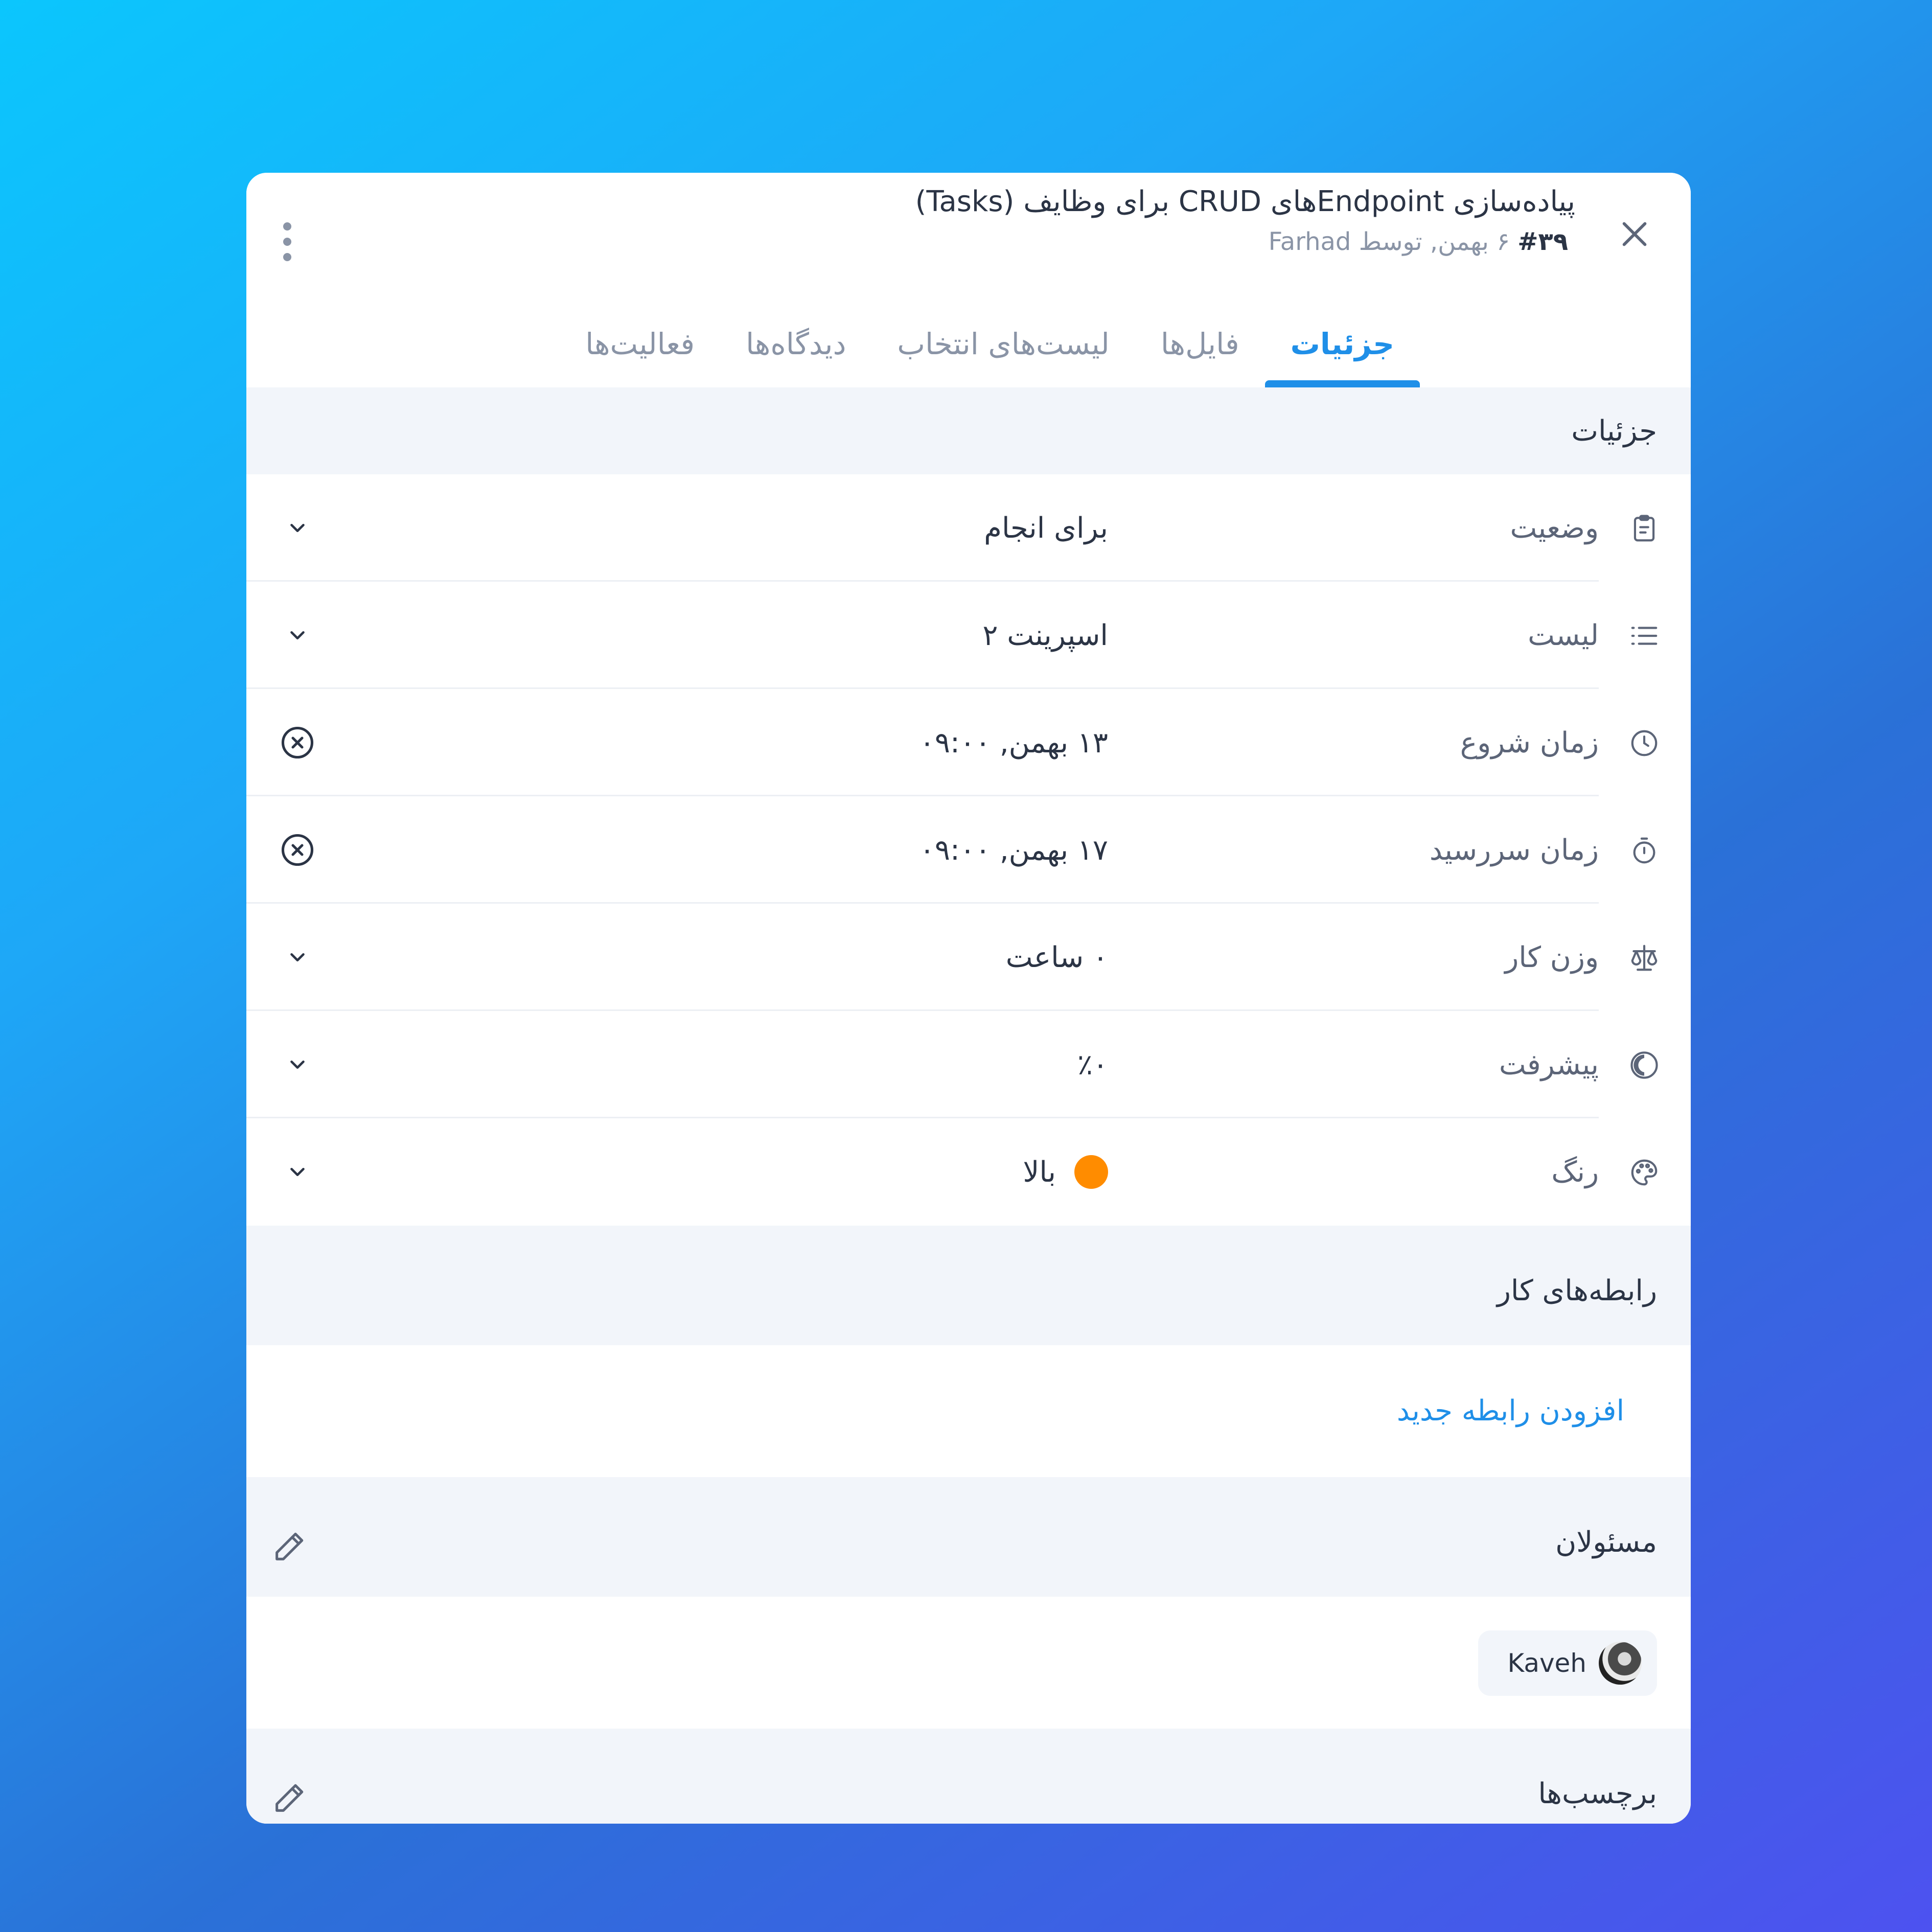  What do you see at coordinates (1597, 1793) in the screenshot?
I see `labels-heading: برچسب‌ها` at bounding box center [1597, 1793].